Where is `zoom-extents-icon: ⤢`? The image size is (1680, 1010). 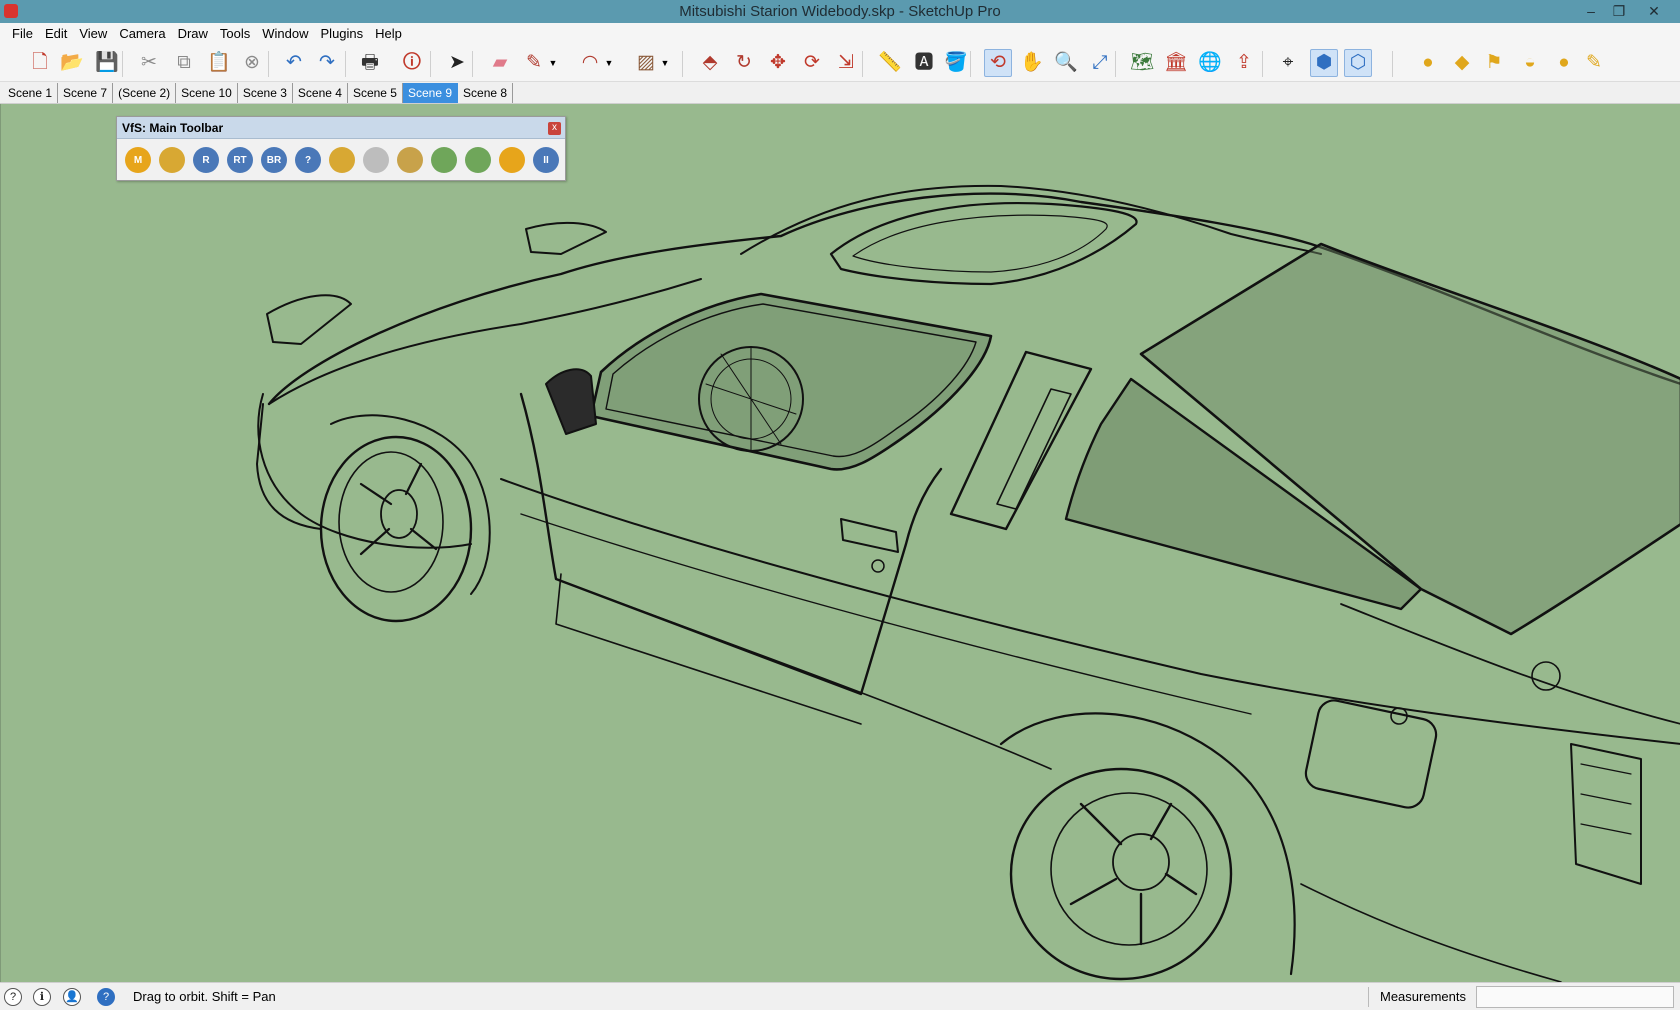
zoom-extents-icon: ⤢ is located at coordinates (1100, 63).